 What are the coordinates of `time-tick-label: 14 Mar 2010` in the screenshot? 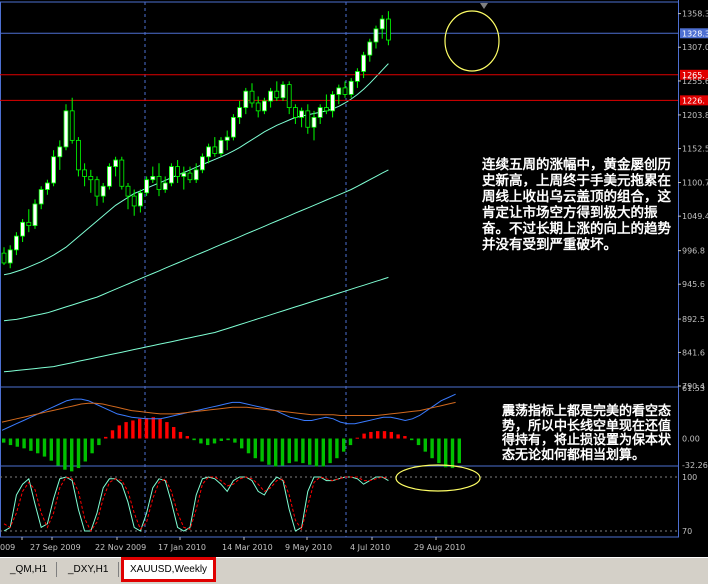 It's located at (247, 547).